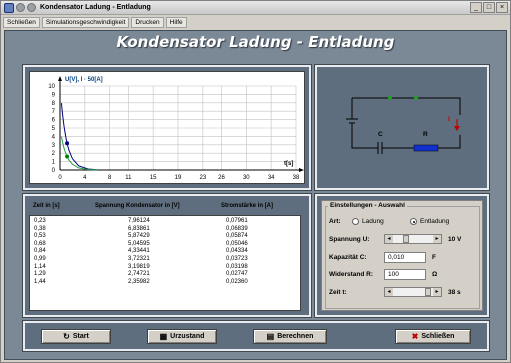 This screenshot has height=363, width=511. What do you see at coordinates (46, 206) in the screenshot?
I see `column-header-time: Zeit in [s]` at bounding box center [46, 206].